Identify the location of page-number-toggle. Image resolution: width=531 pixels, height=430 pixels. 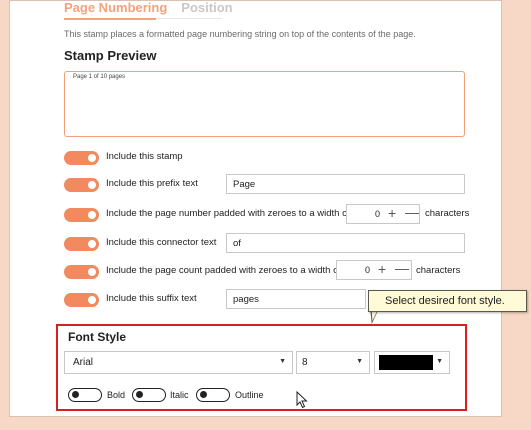
(81, 215).